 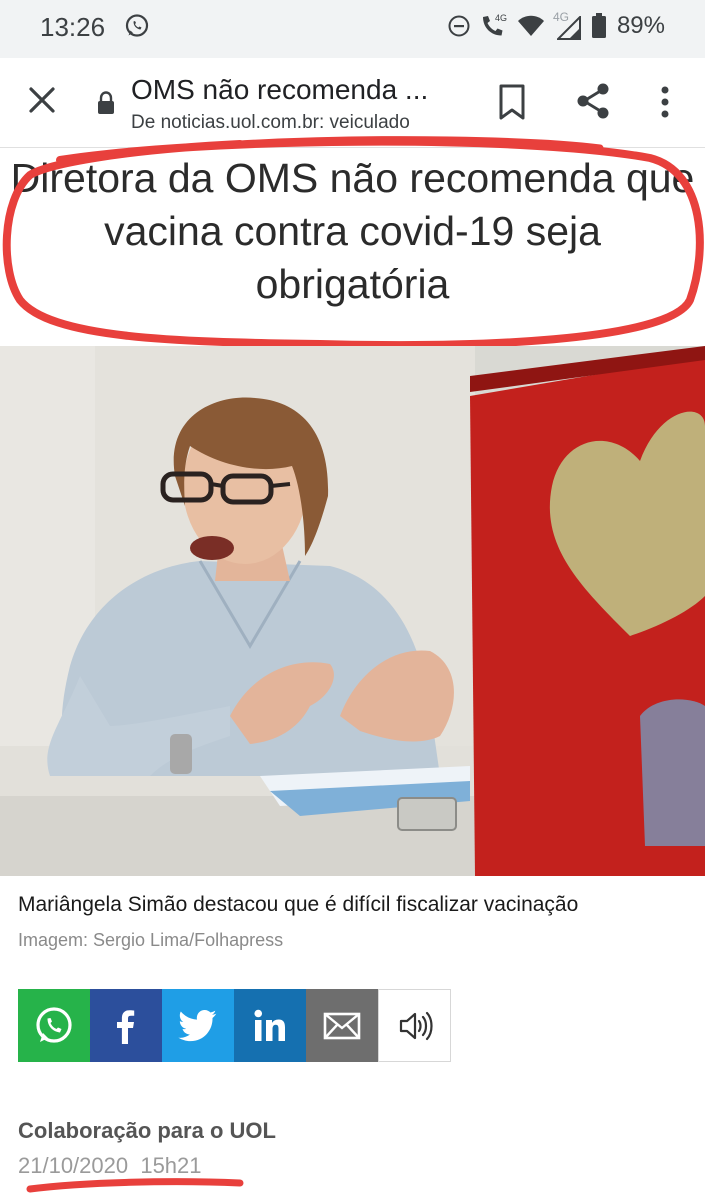 I want to click on share-icon, so click(x=593, y=101).